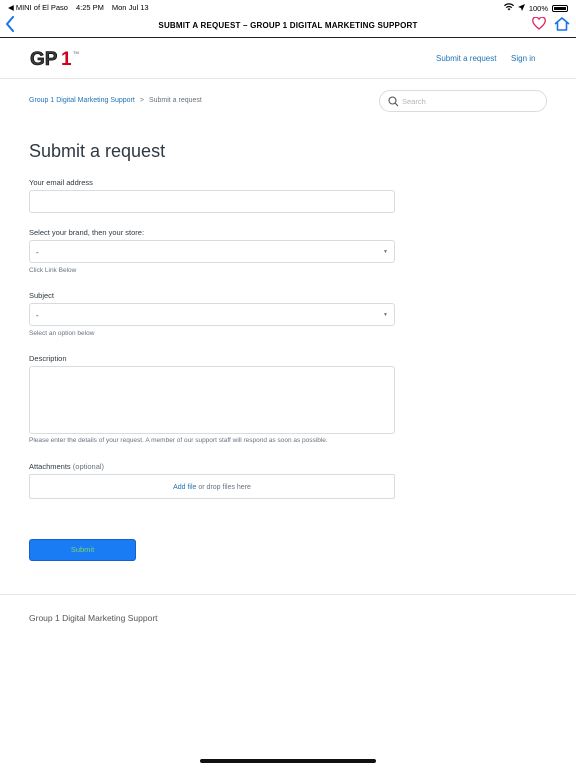 The image size is (576, 768). Describe the element at coordinates (175, 100) in the screenshot. I see `breadcrumb-item-current: Submit a request` at that location.